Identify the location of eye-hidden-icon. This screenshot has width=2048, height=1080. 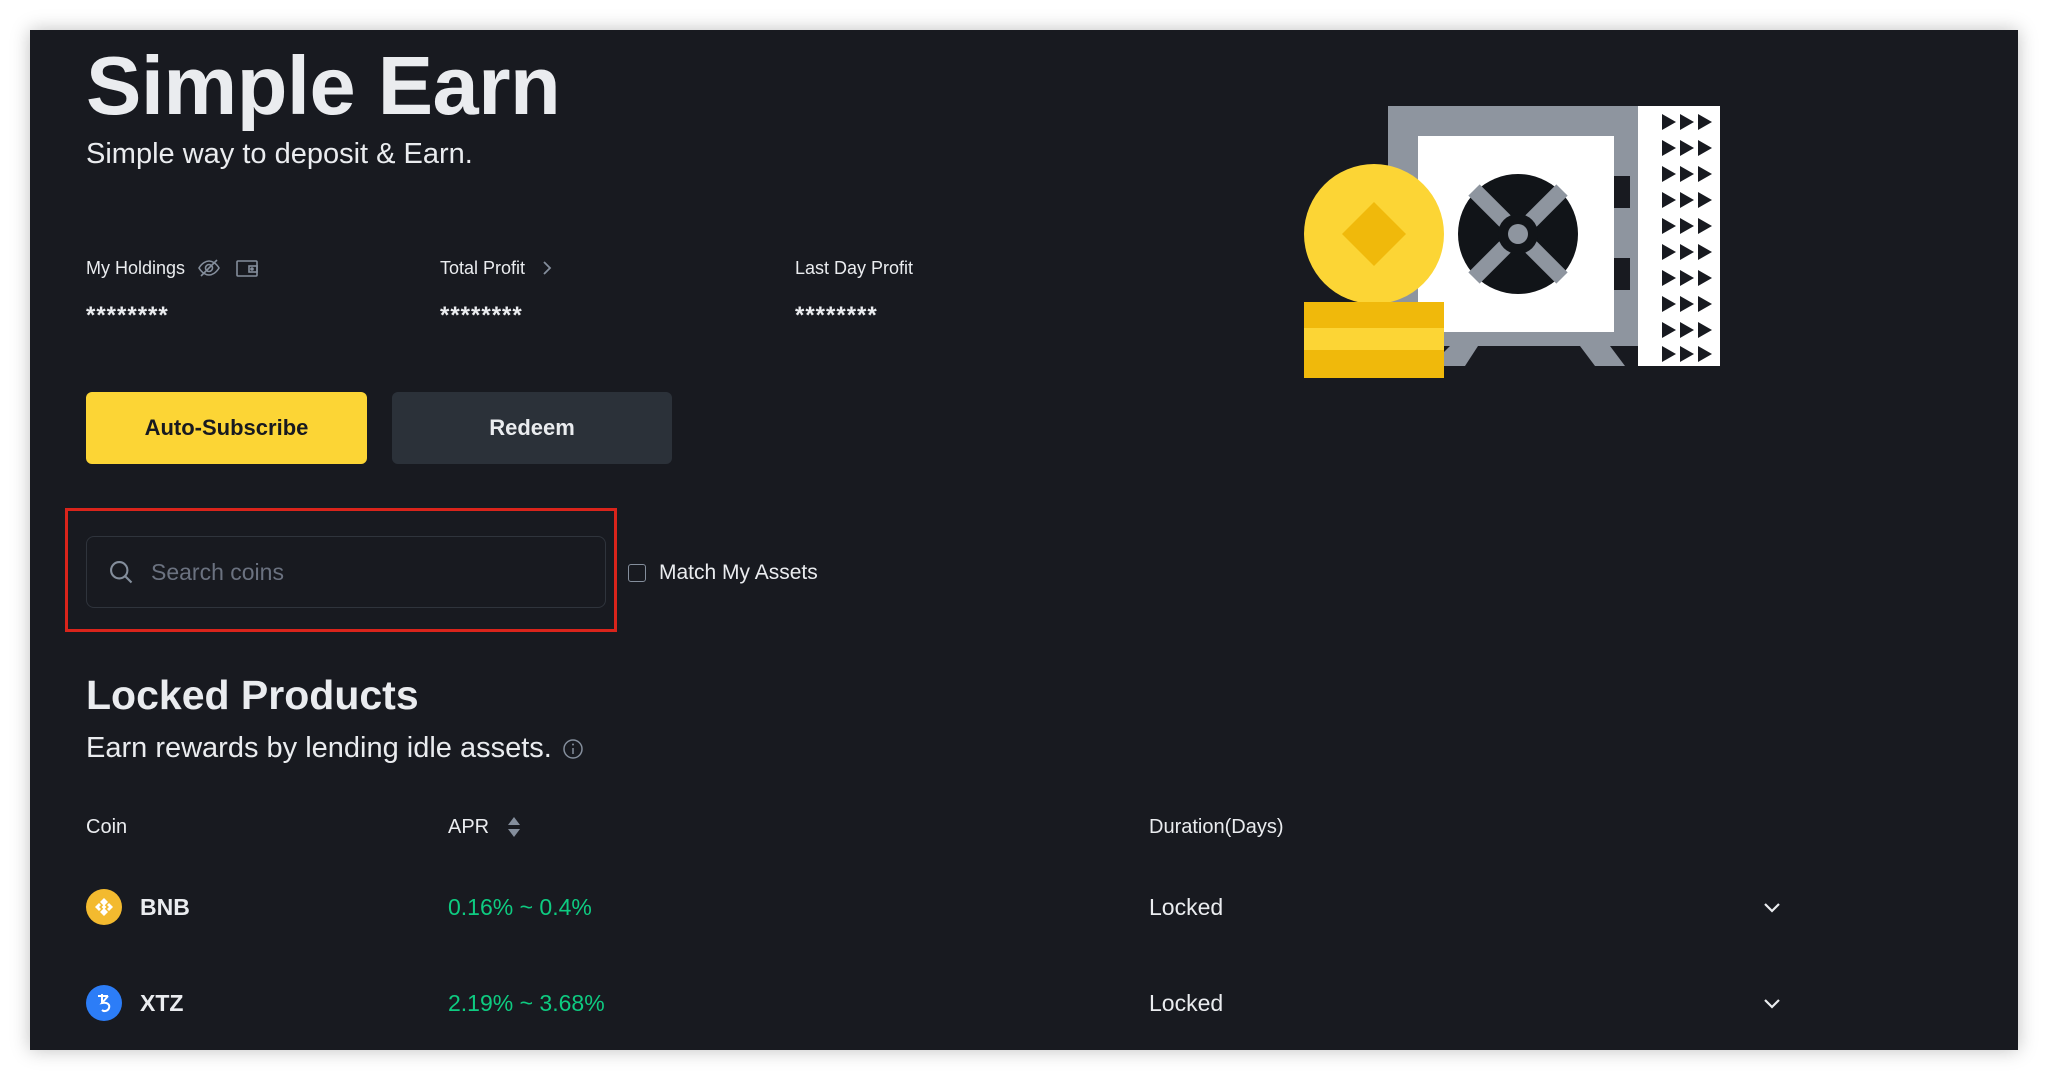
(209, 268).